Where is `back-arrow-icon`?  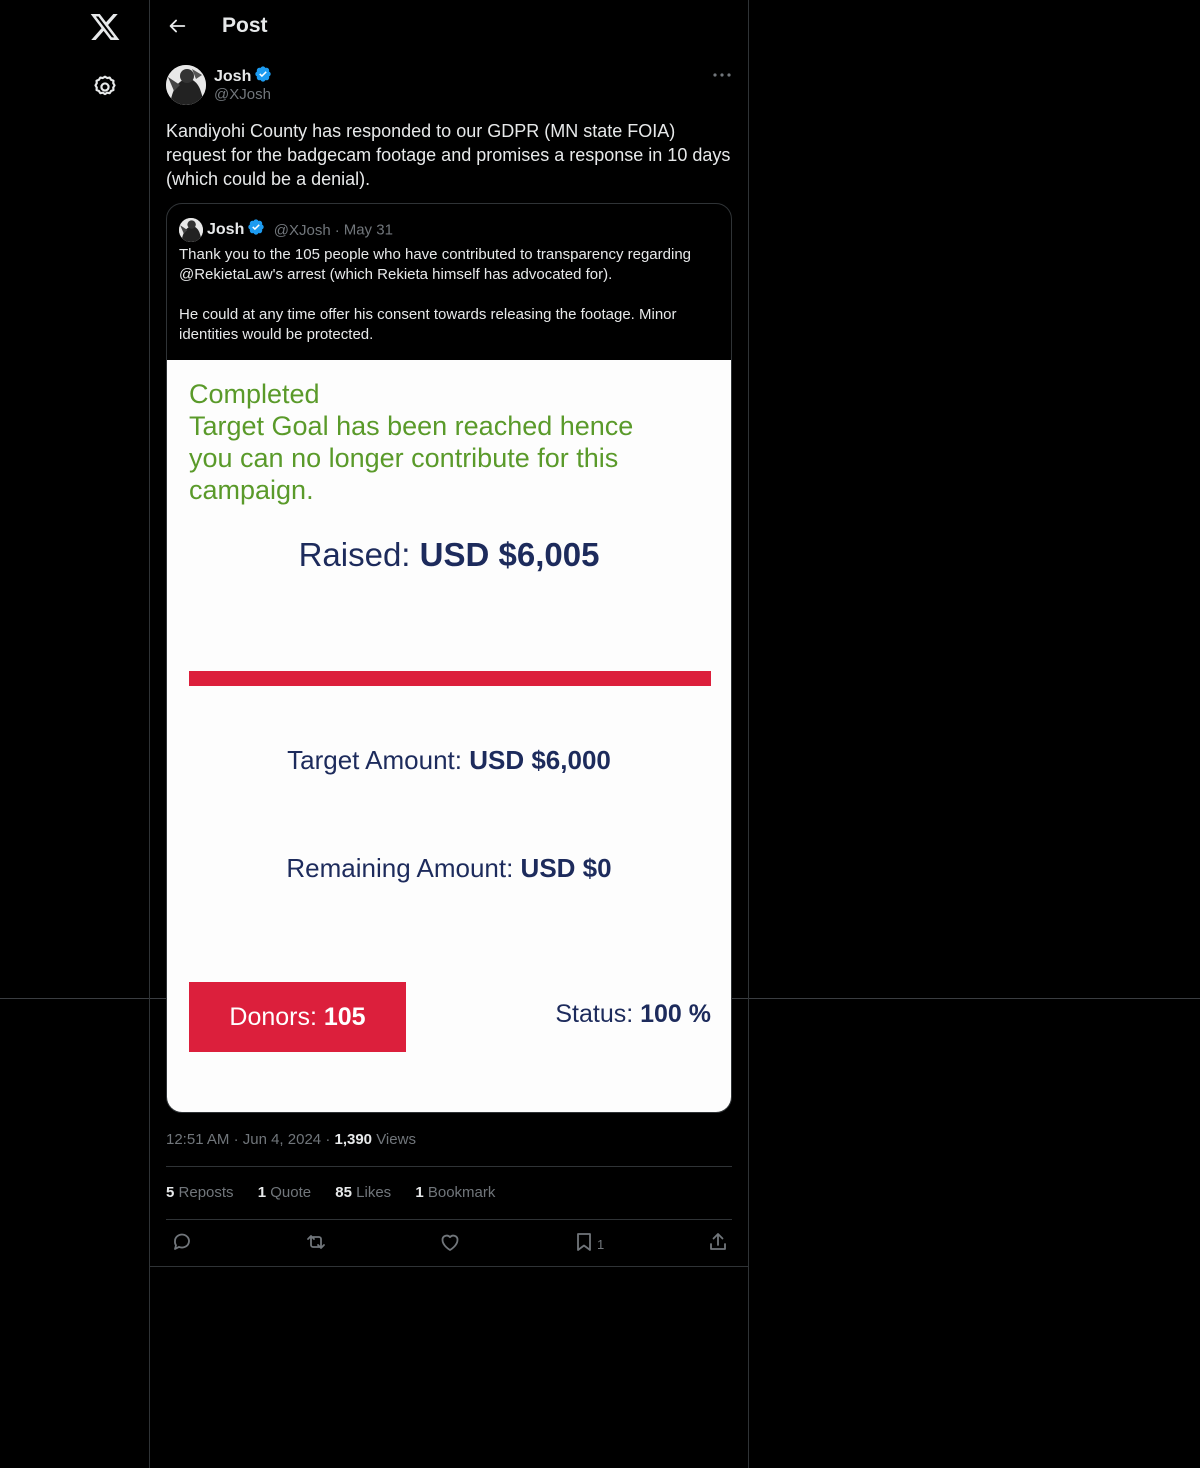
back-arrow-icon is located at coordinates (177, 26).